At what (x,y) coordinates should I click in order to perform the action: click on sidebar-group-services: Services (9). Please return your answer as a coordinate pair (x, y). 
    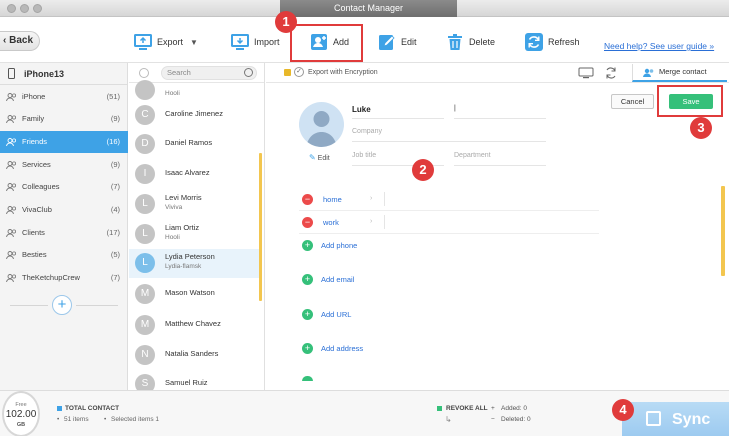
    Looking at the image, I should click on (64, 165).